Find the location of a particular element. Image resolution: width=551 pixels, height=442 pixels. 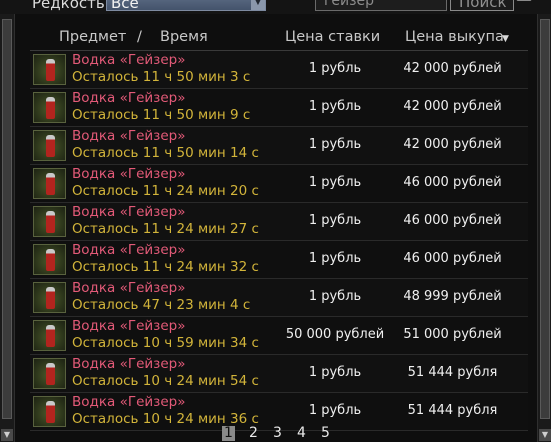

search-button-label: Поиск is located at coordinates (483, 5).